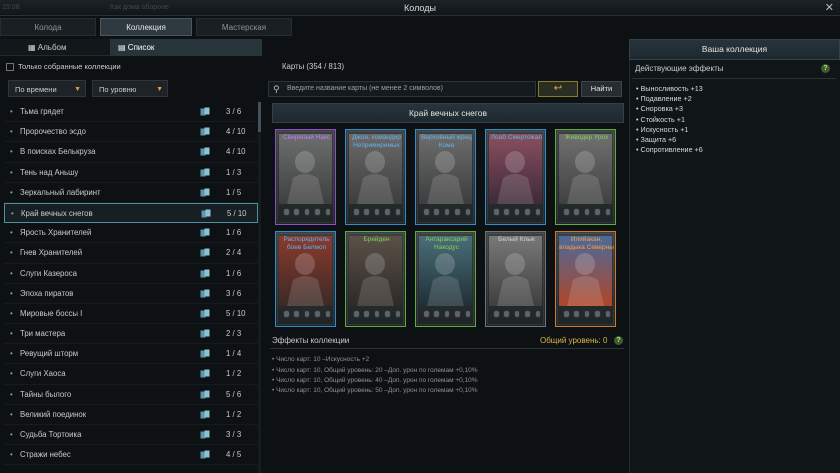 This screenshot has height=473, width=840. I want to click on active-effect-line: • Искусность +1, so click(662, 129).